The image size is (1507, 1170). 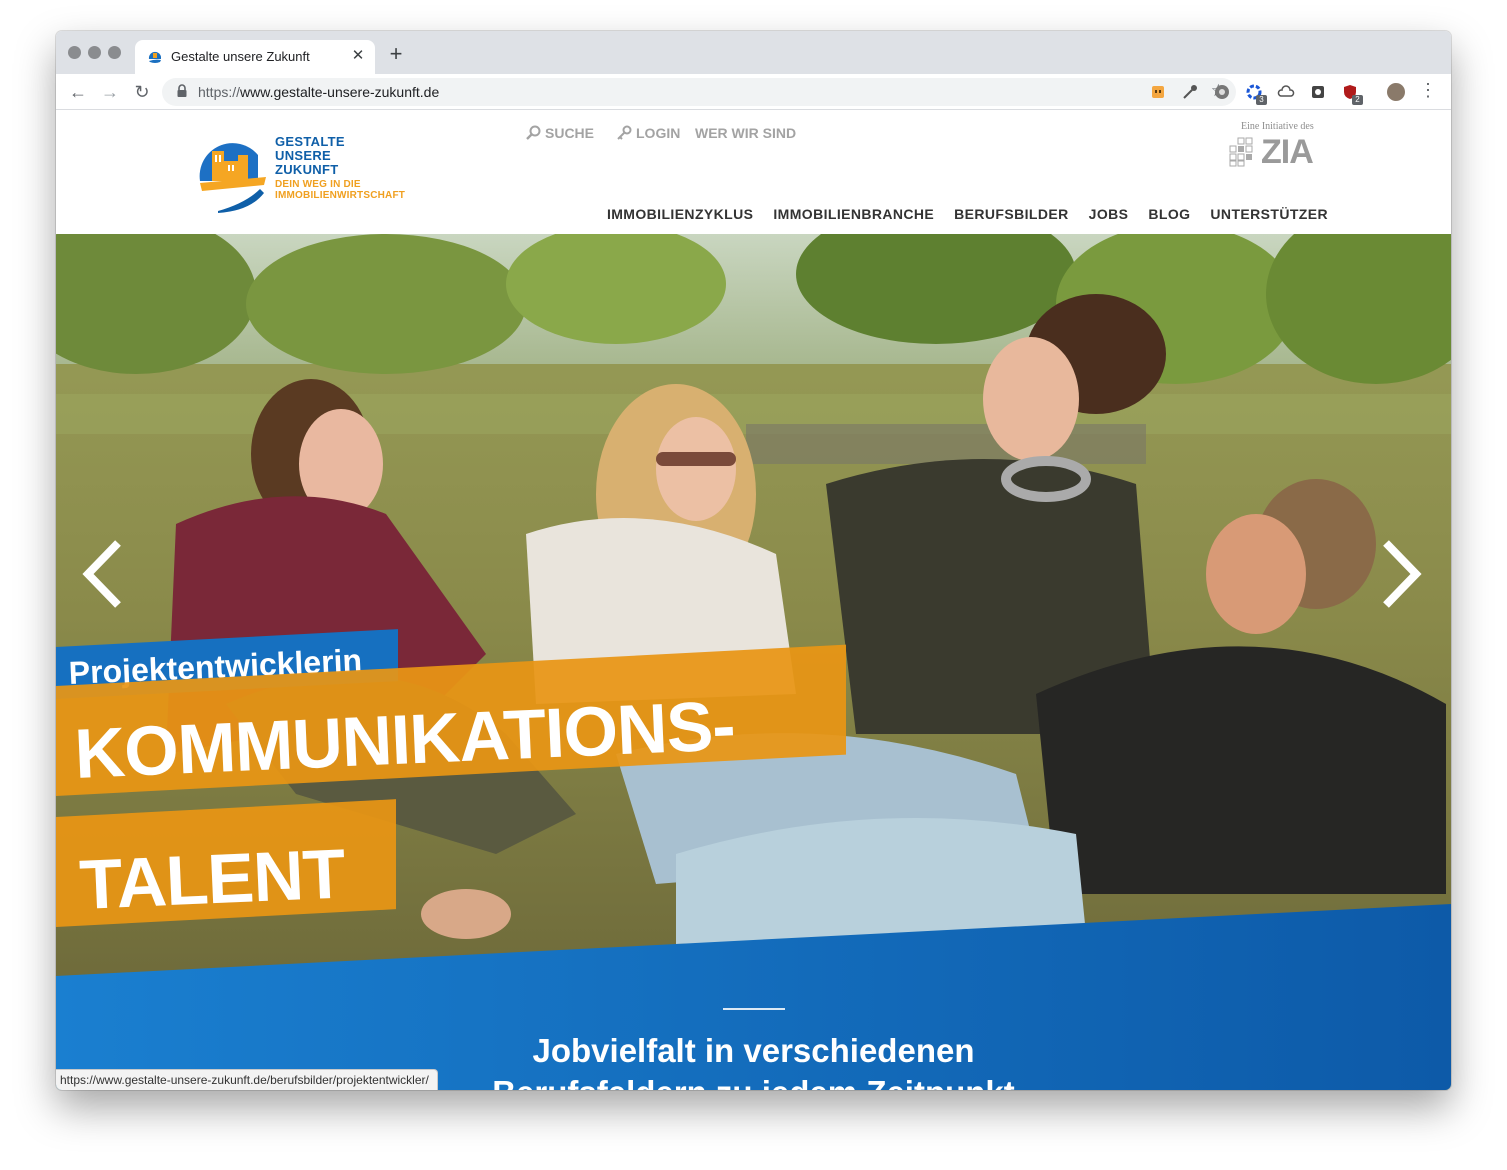 What do you see at coordinates (154, 57) in the screenshot?
I see `site-favicon-icon` at bounding box center [154, 57].